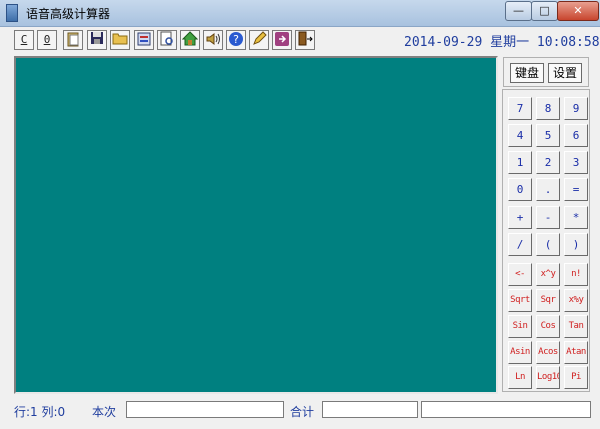 This screenshot has height=429, width=600. I want to click on datetime-display: 2014-09-29 星期一 10:08:58, so click(502, 42).